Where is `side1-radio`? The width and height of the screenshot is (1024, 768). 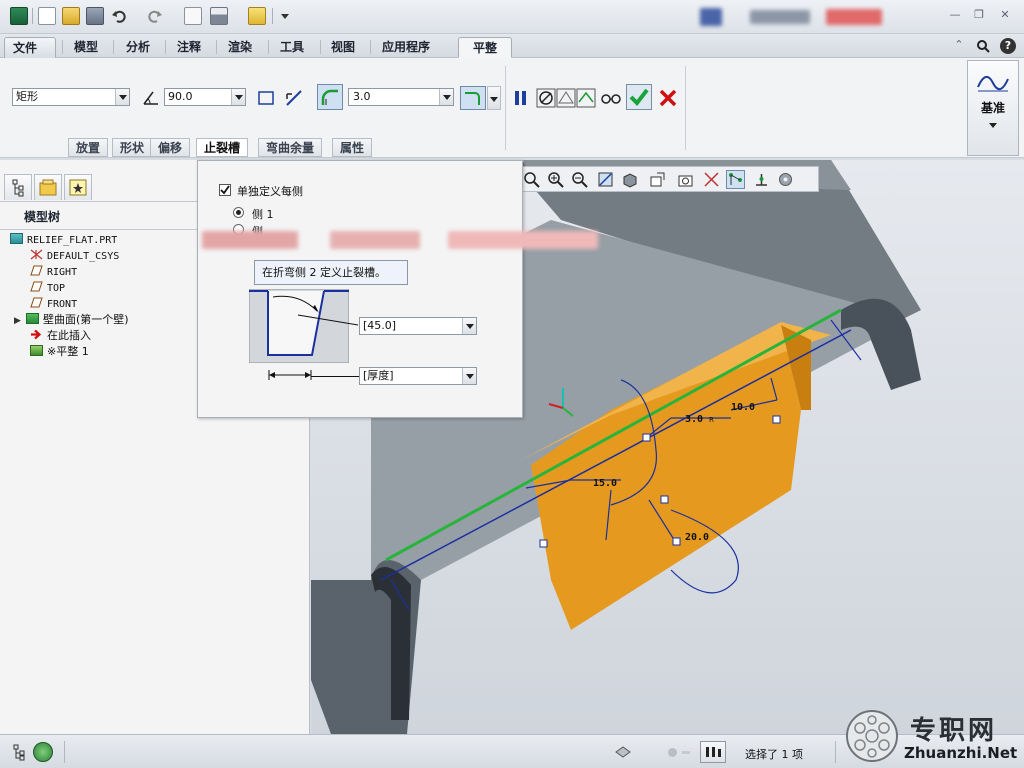
side1-radio is located at coordinates (238, 212).